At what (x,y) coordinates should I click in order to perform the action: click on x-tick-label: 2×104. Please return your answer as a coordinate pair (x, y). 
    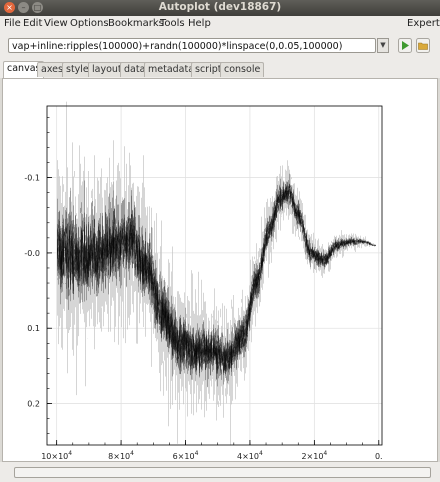
    Looking at the image, I should click on (314, 455).